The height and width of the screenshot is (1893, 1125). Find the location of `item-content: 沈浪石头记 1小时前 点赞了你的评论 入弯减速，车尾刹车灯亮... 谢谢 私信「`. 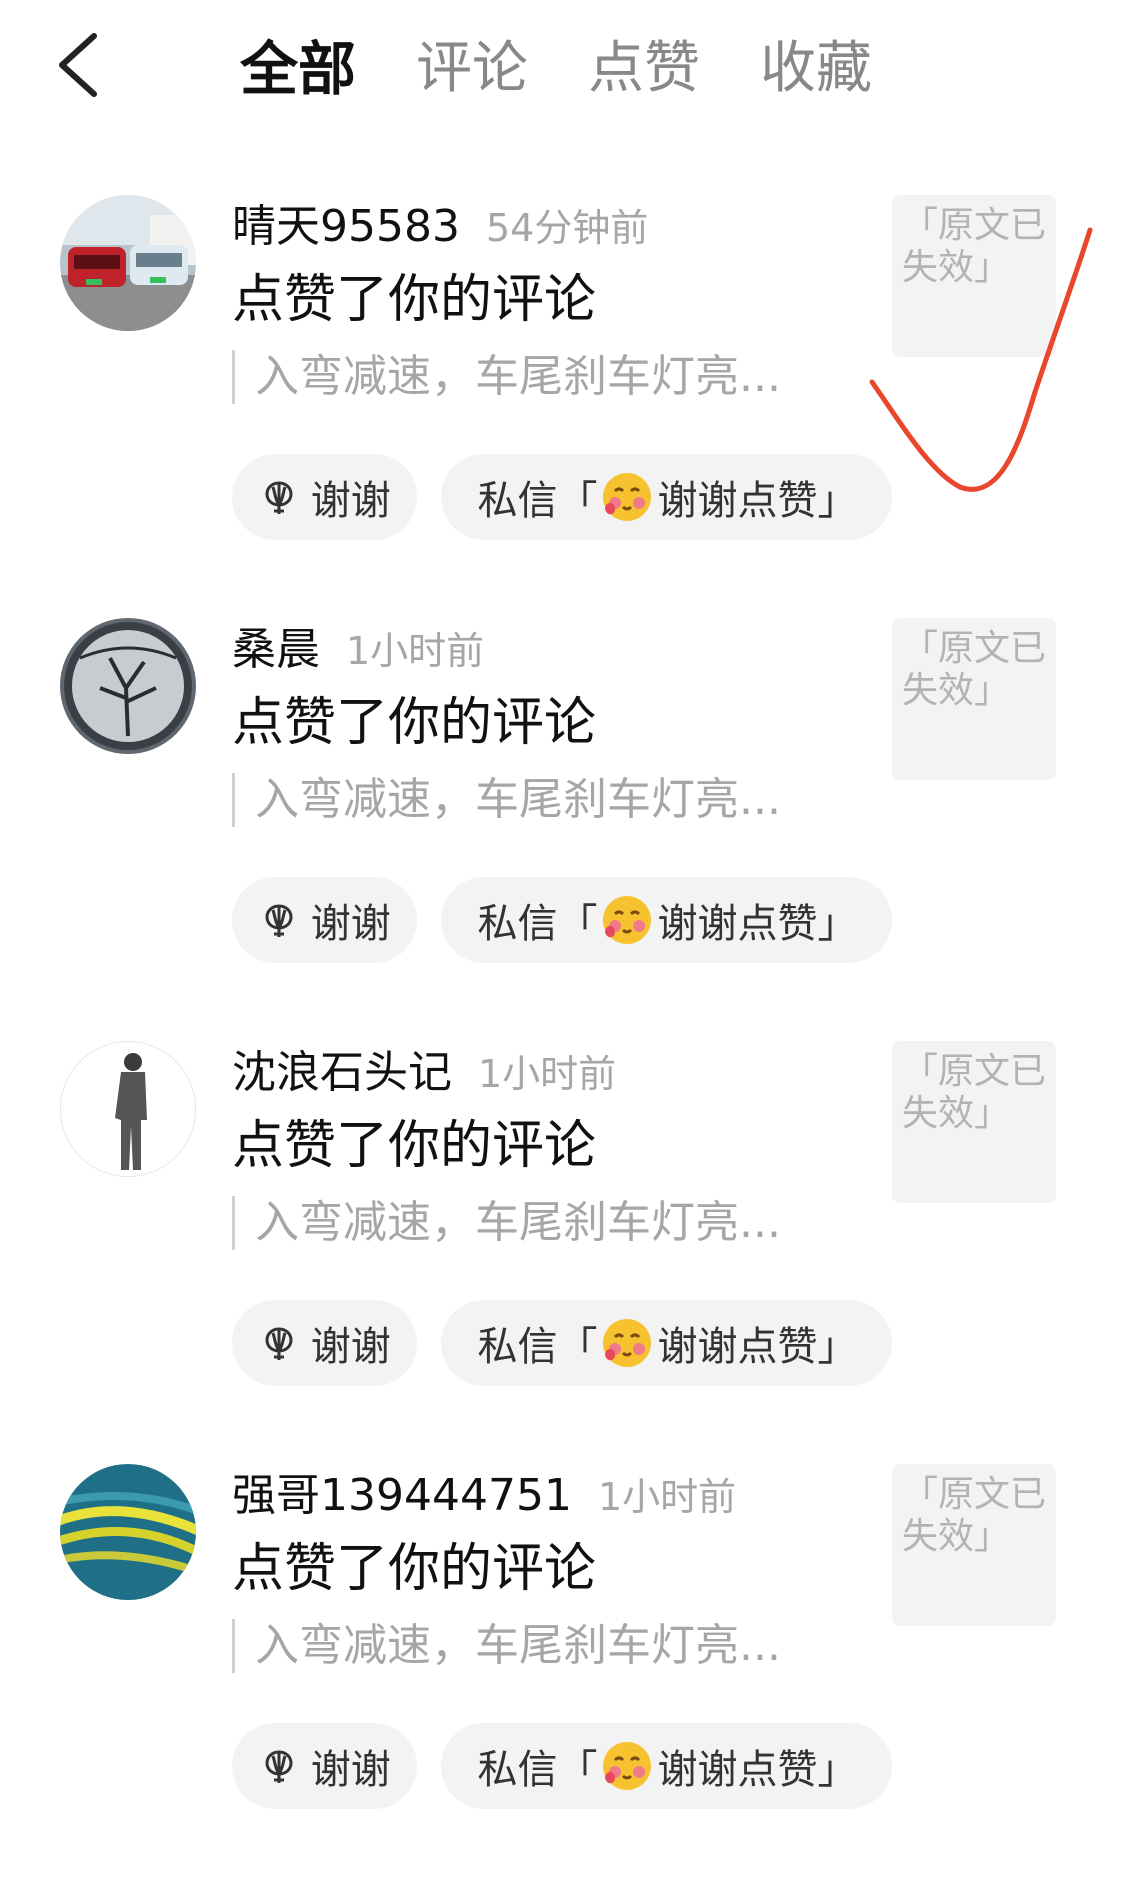

item-content: 沈浪石头记 1小时前 点赞了你的评论 入弯减速，车尾刹车灯亮... 谢谢 私信「 is located at coordinates (562, 1211).